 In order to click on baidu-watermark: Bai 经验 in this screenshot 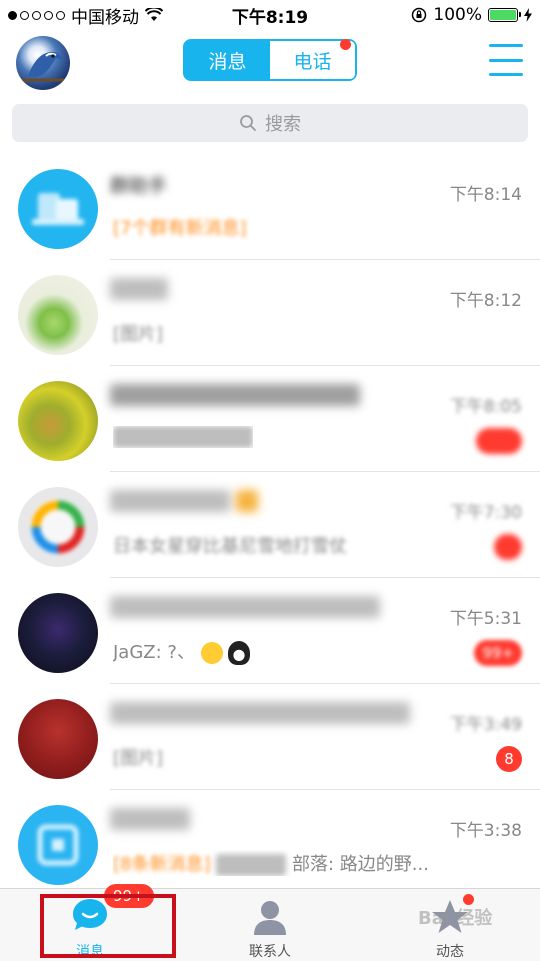, I will do `click(455, 918)`.